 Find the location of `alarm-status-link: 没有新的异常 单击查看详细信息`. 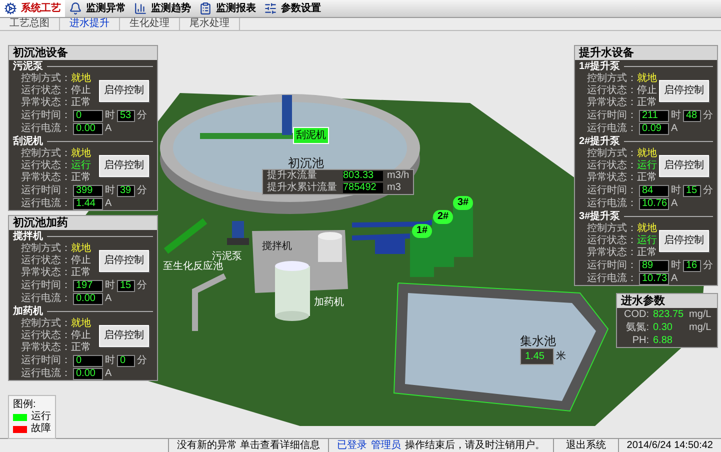

alarm-status-link: 没有新的异常 单击查看详细信息 is located at coordinates (248, 445).